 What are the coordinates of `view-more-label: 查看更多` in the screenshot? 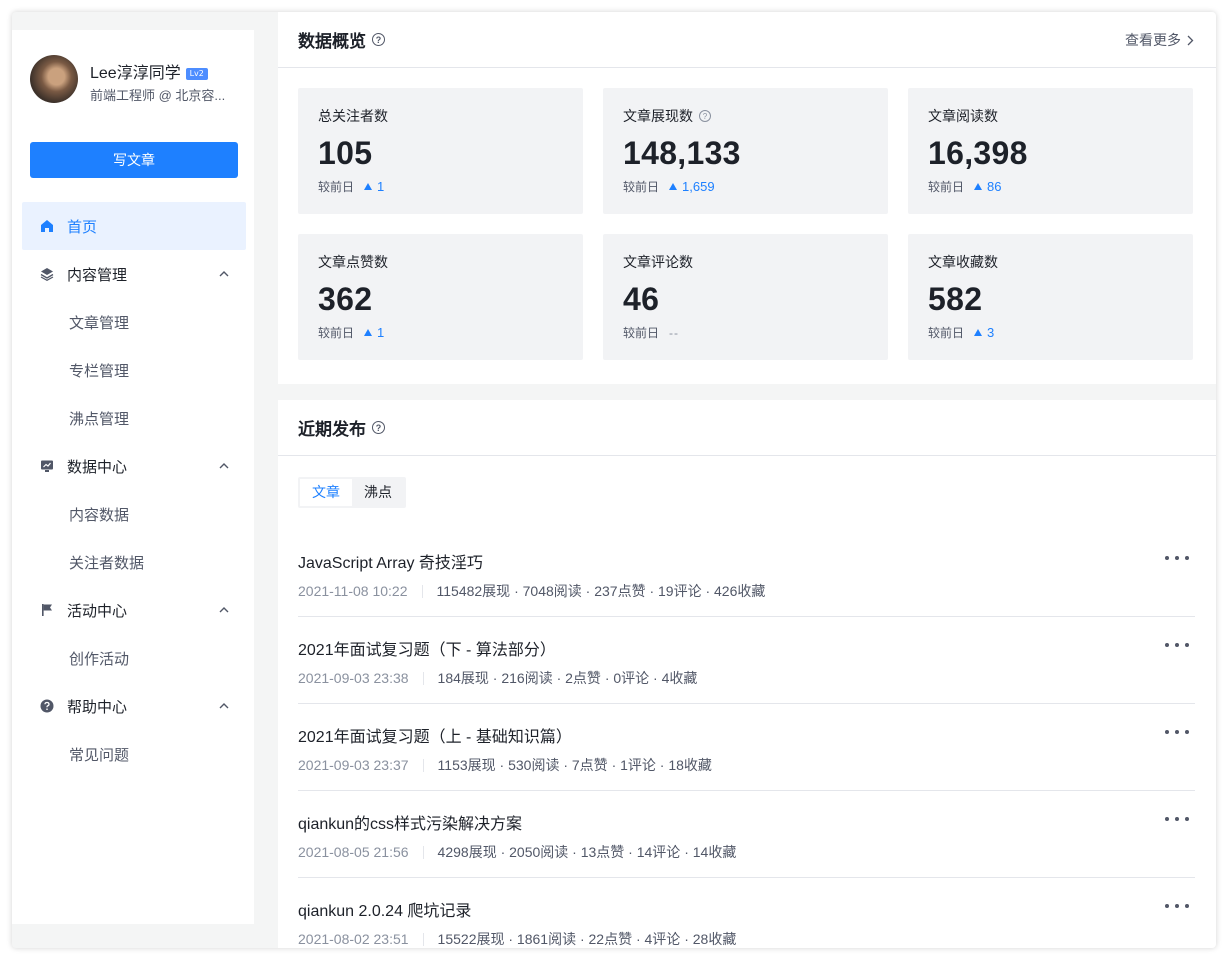 It's located at (1153, 40).